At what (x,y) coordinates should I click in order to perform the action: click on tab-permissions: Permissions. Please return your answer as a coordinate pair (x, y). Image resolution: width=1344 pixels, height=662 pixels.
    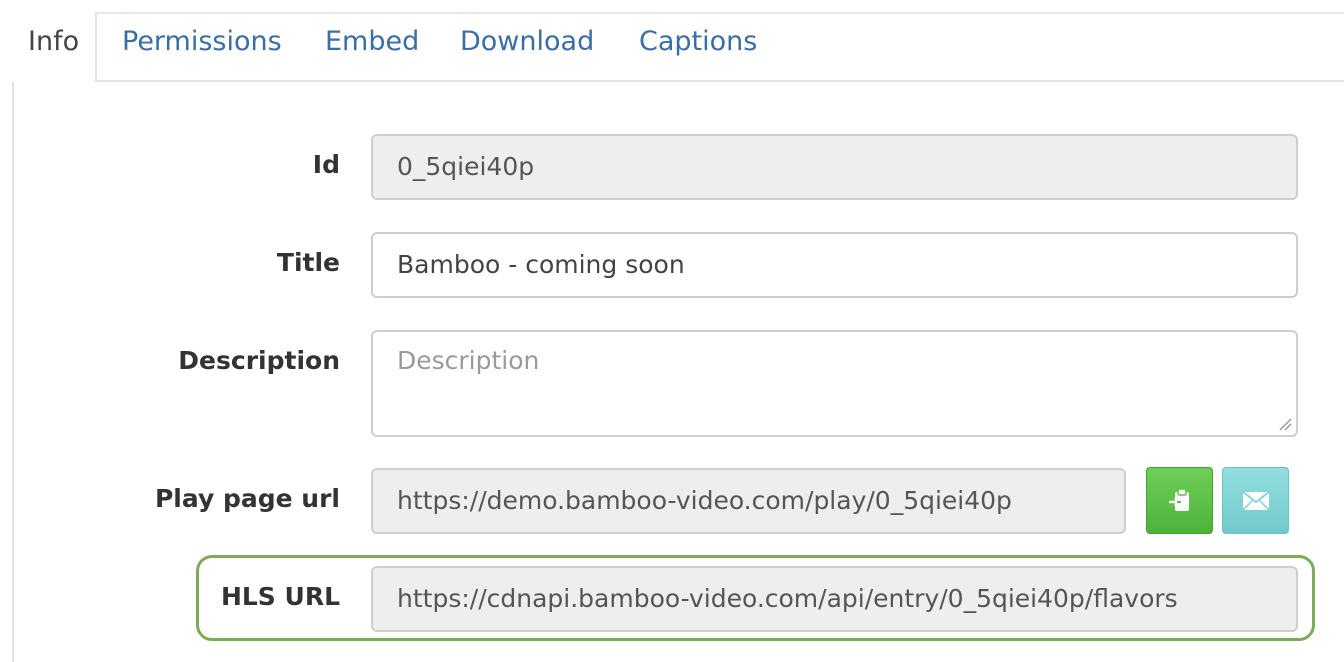
    Looking at the image, I should click on (202, 47).